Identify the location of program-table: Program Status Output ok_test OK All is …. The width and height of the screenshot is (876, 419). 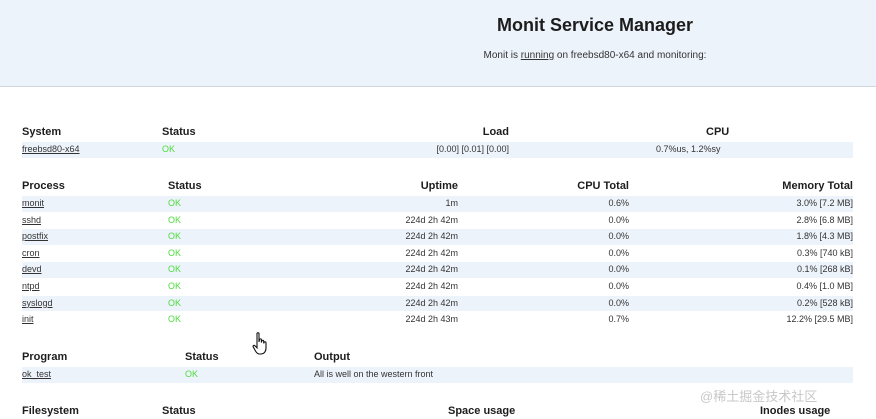
(437, 366).